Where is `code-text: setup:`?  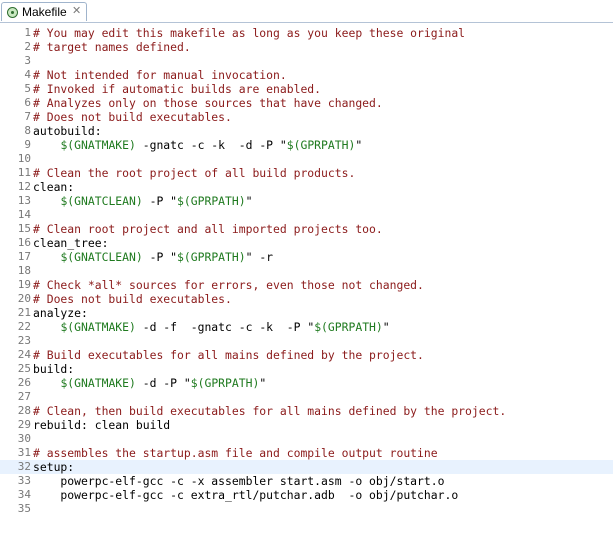 code-text: setup: is located at coordinates (53, 467).